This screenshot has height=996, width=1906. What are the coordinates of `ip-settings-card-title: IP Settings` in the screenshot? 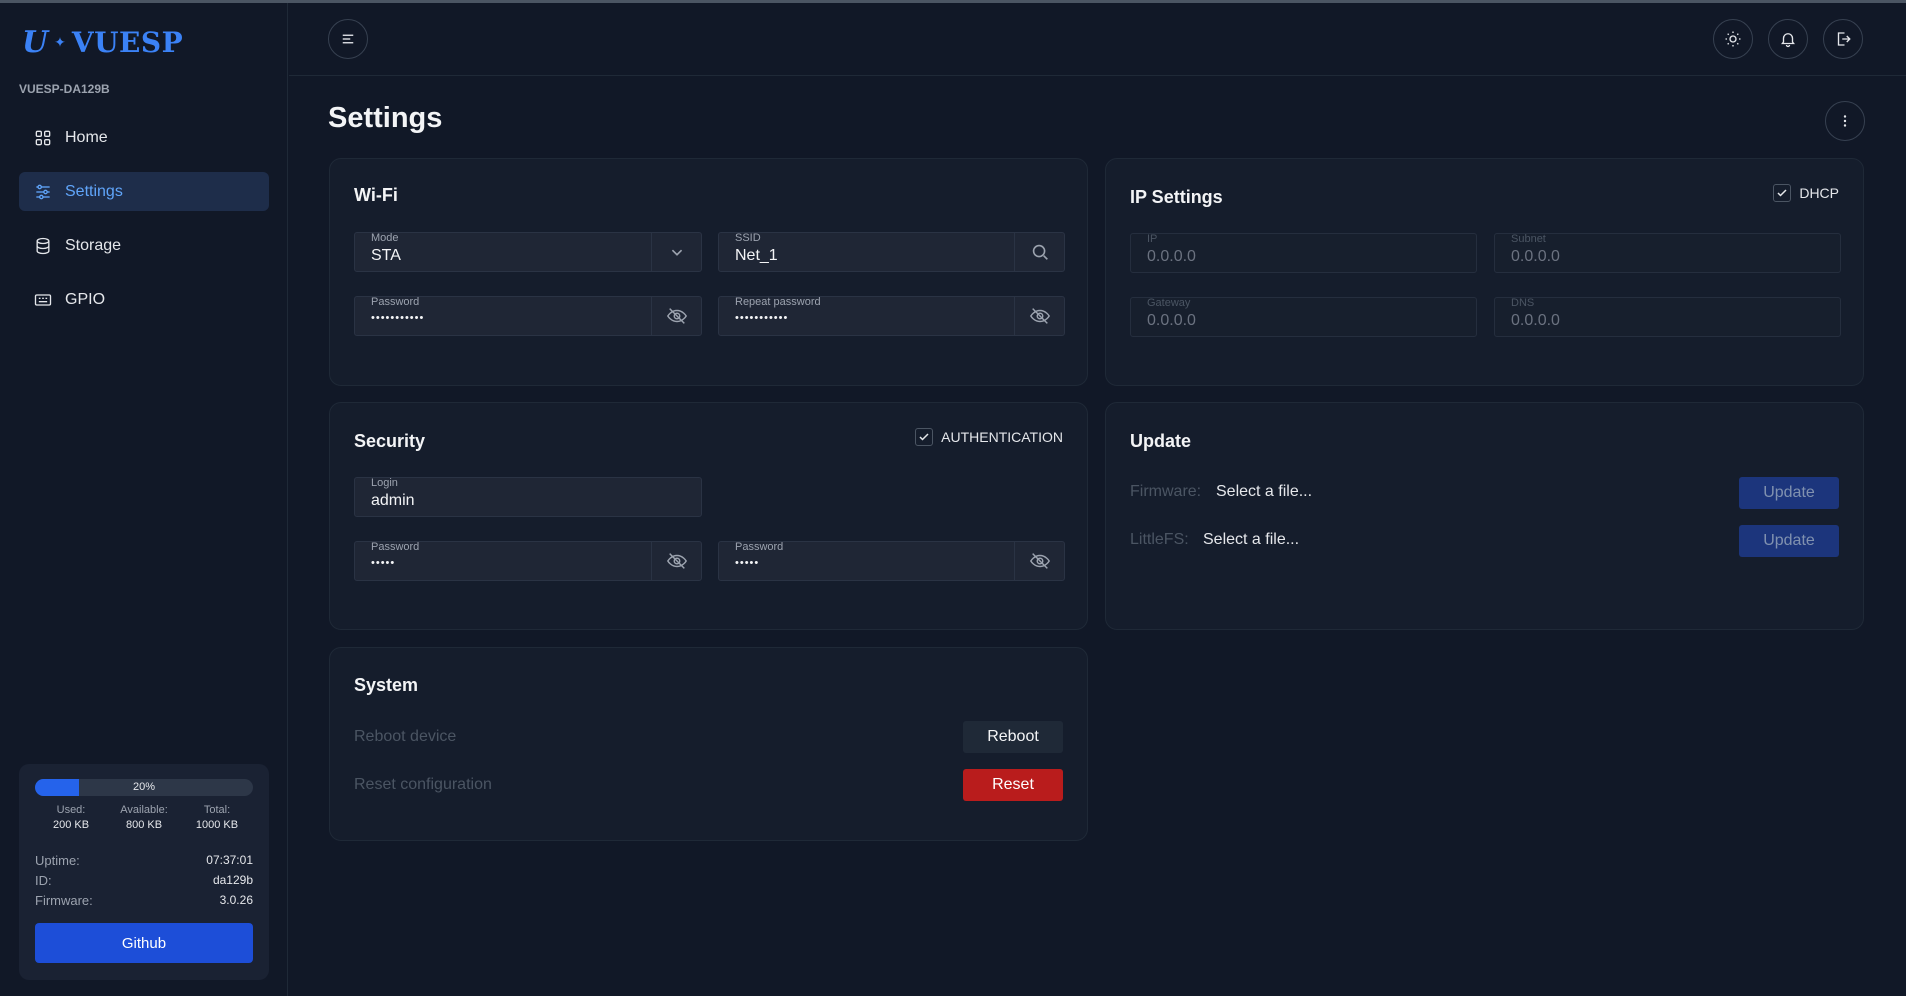 It's located at (1176, 197).